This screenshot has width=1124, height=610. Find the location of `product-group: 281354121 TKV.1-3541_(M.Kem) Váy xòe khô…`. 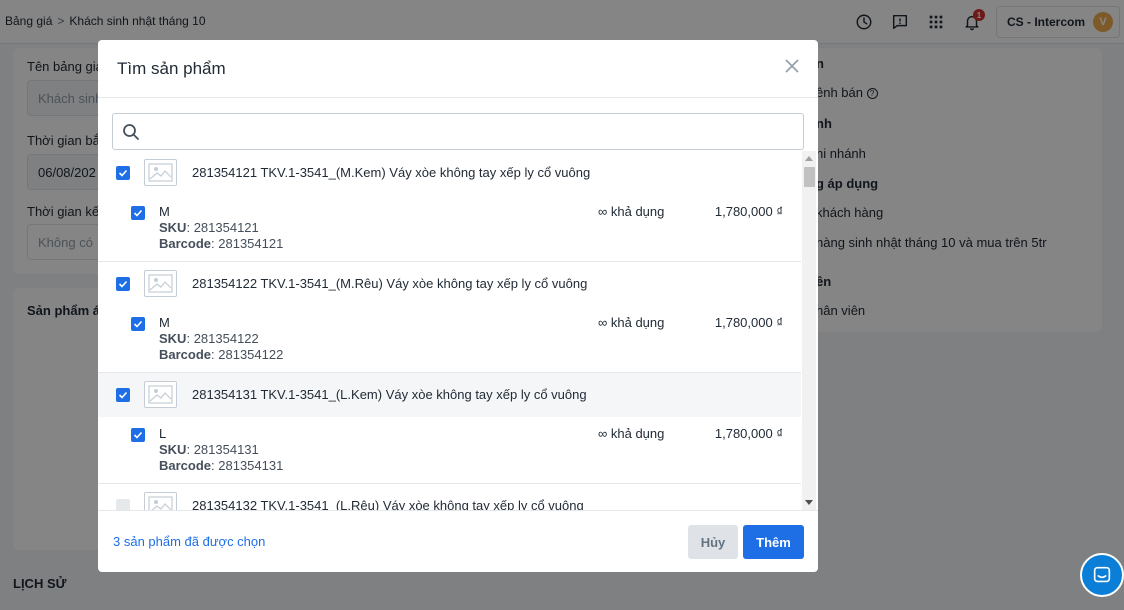

product-group: 281354121 TKV.1-3541_(M.Kem) Váy xòe khô… is located at coordinates (449, 206).